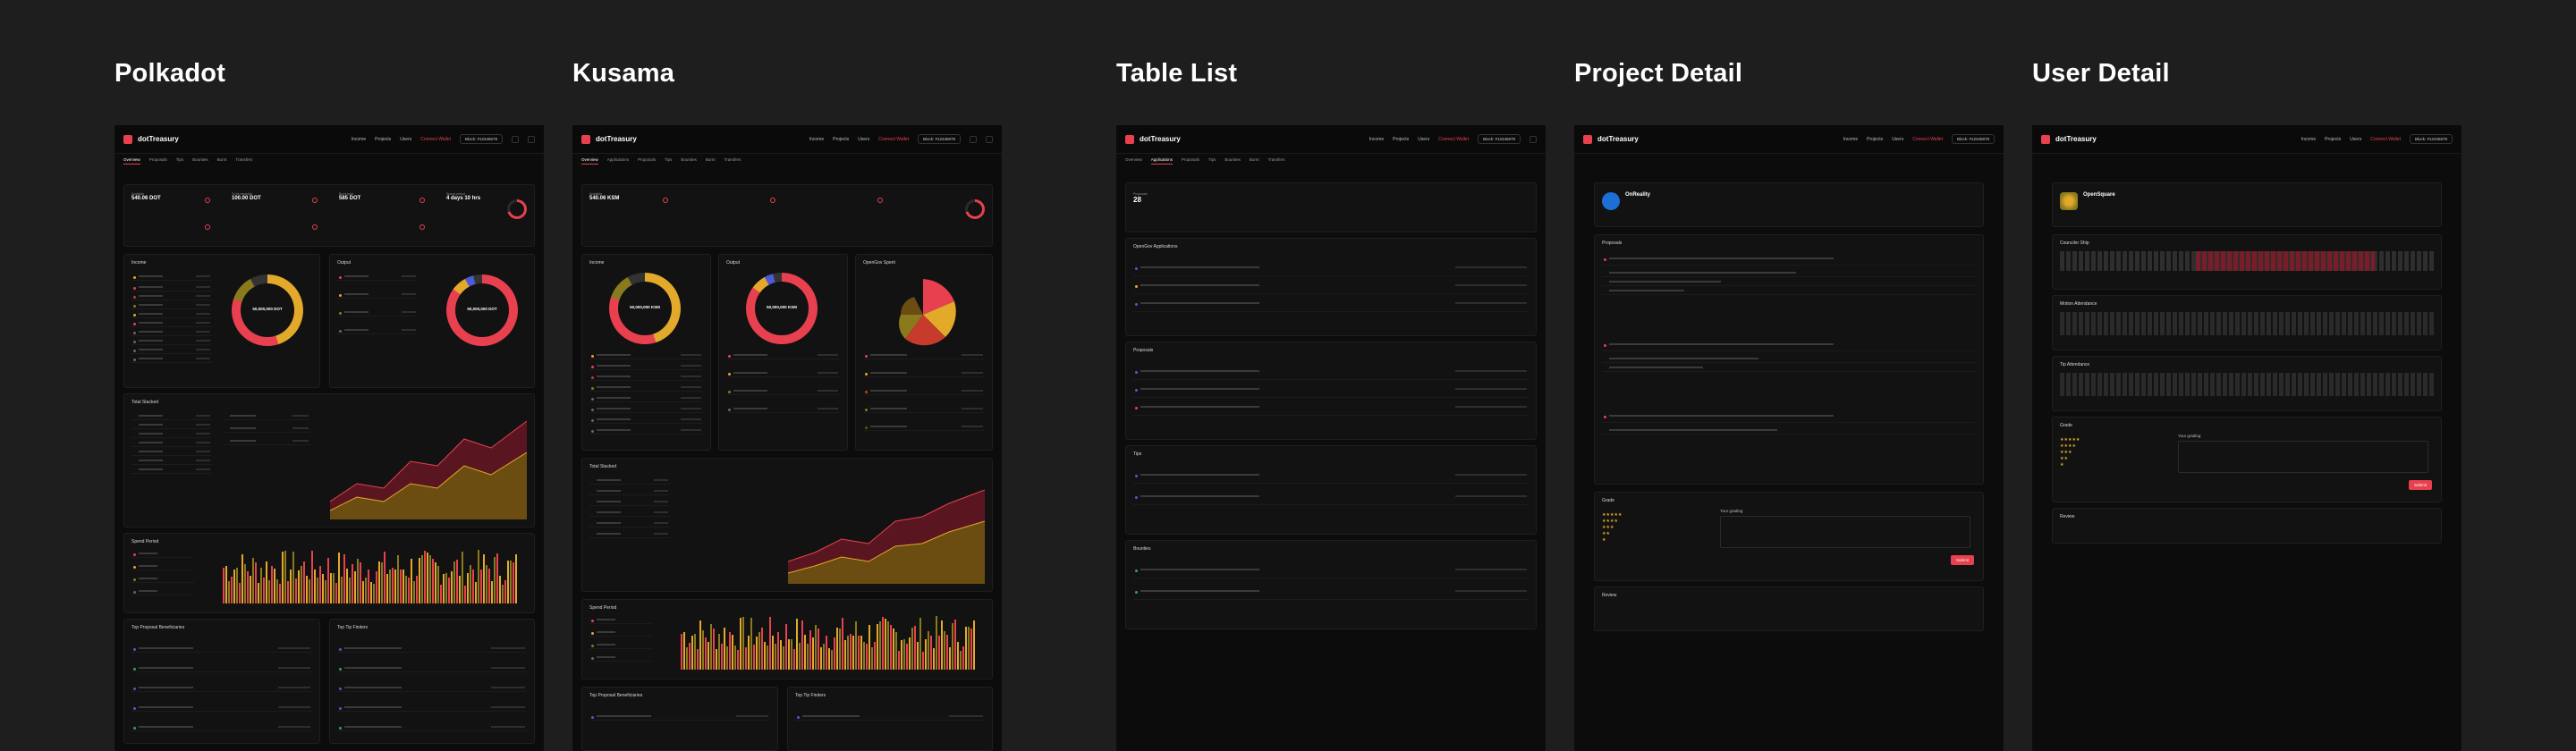 The width and height of the screenshot is (2576, 751). Describe the element at coordinates (2076, 139) in the screenshot. I see `logo-text: dotTreasury` at that location.